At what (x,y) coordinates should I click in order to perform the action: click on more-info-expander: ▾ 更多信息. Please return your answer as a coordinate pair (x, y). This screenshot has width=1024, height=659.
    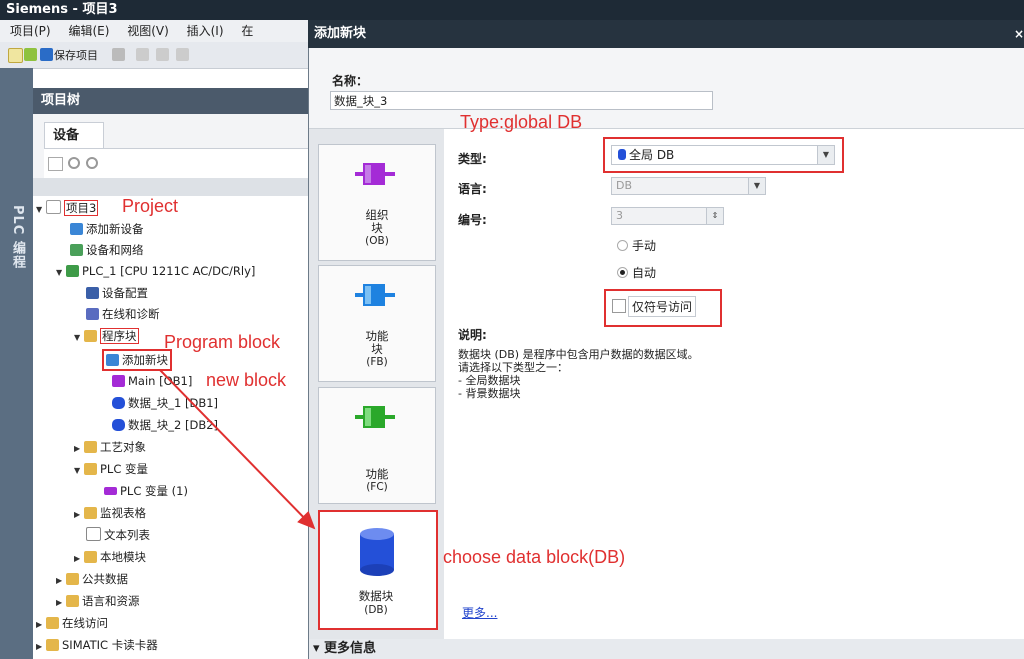
    Looking at the image, I should click on (666, 649).